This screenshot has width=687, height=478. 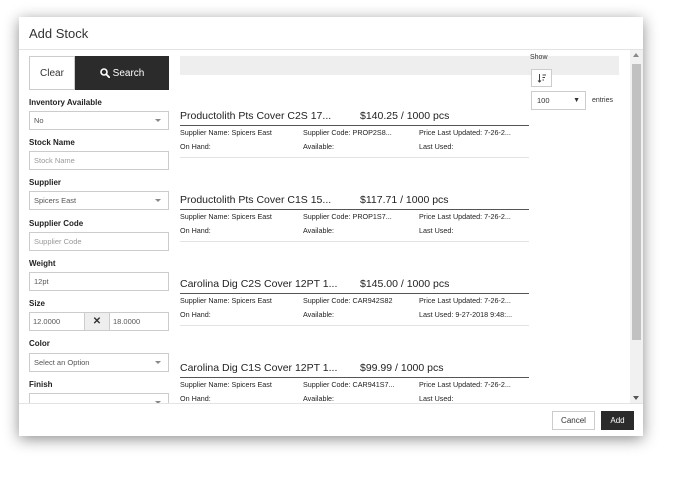 What do you see at coordinates (57, 321) in the screenshot?
I see `size-width-input: 12.0000` at bounding box center [57, 321].